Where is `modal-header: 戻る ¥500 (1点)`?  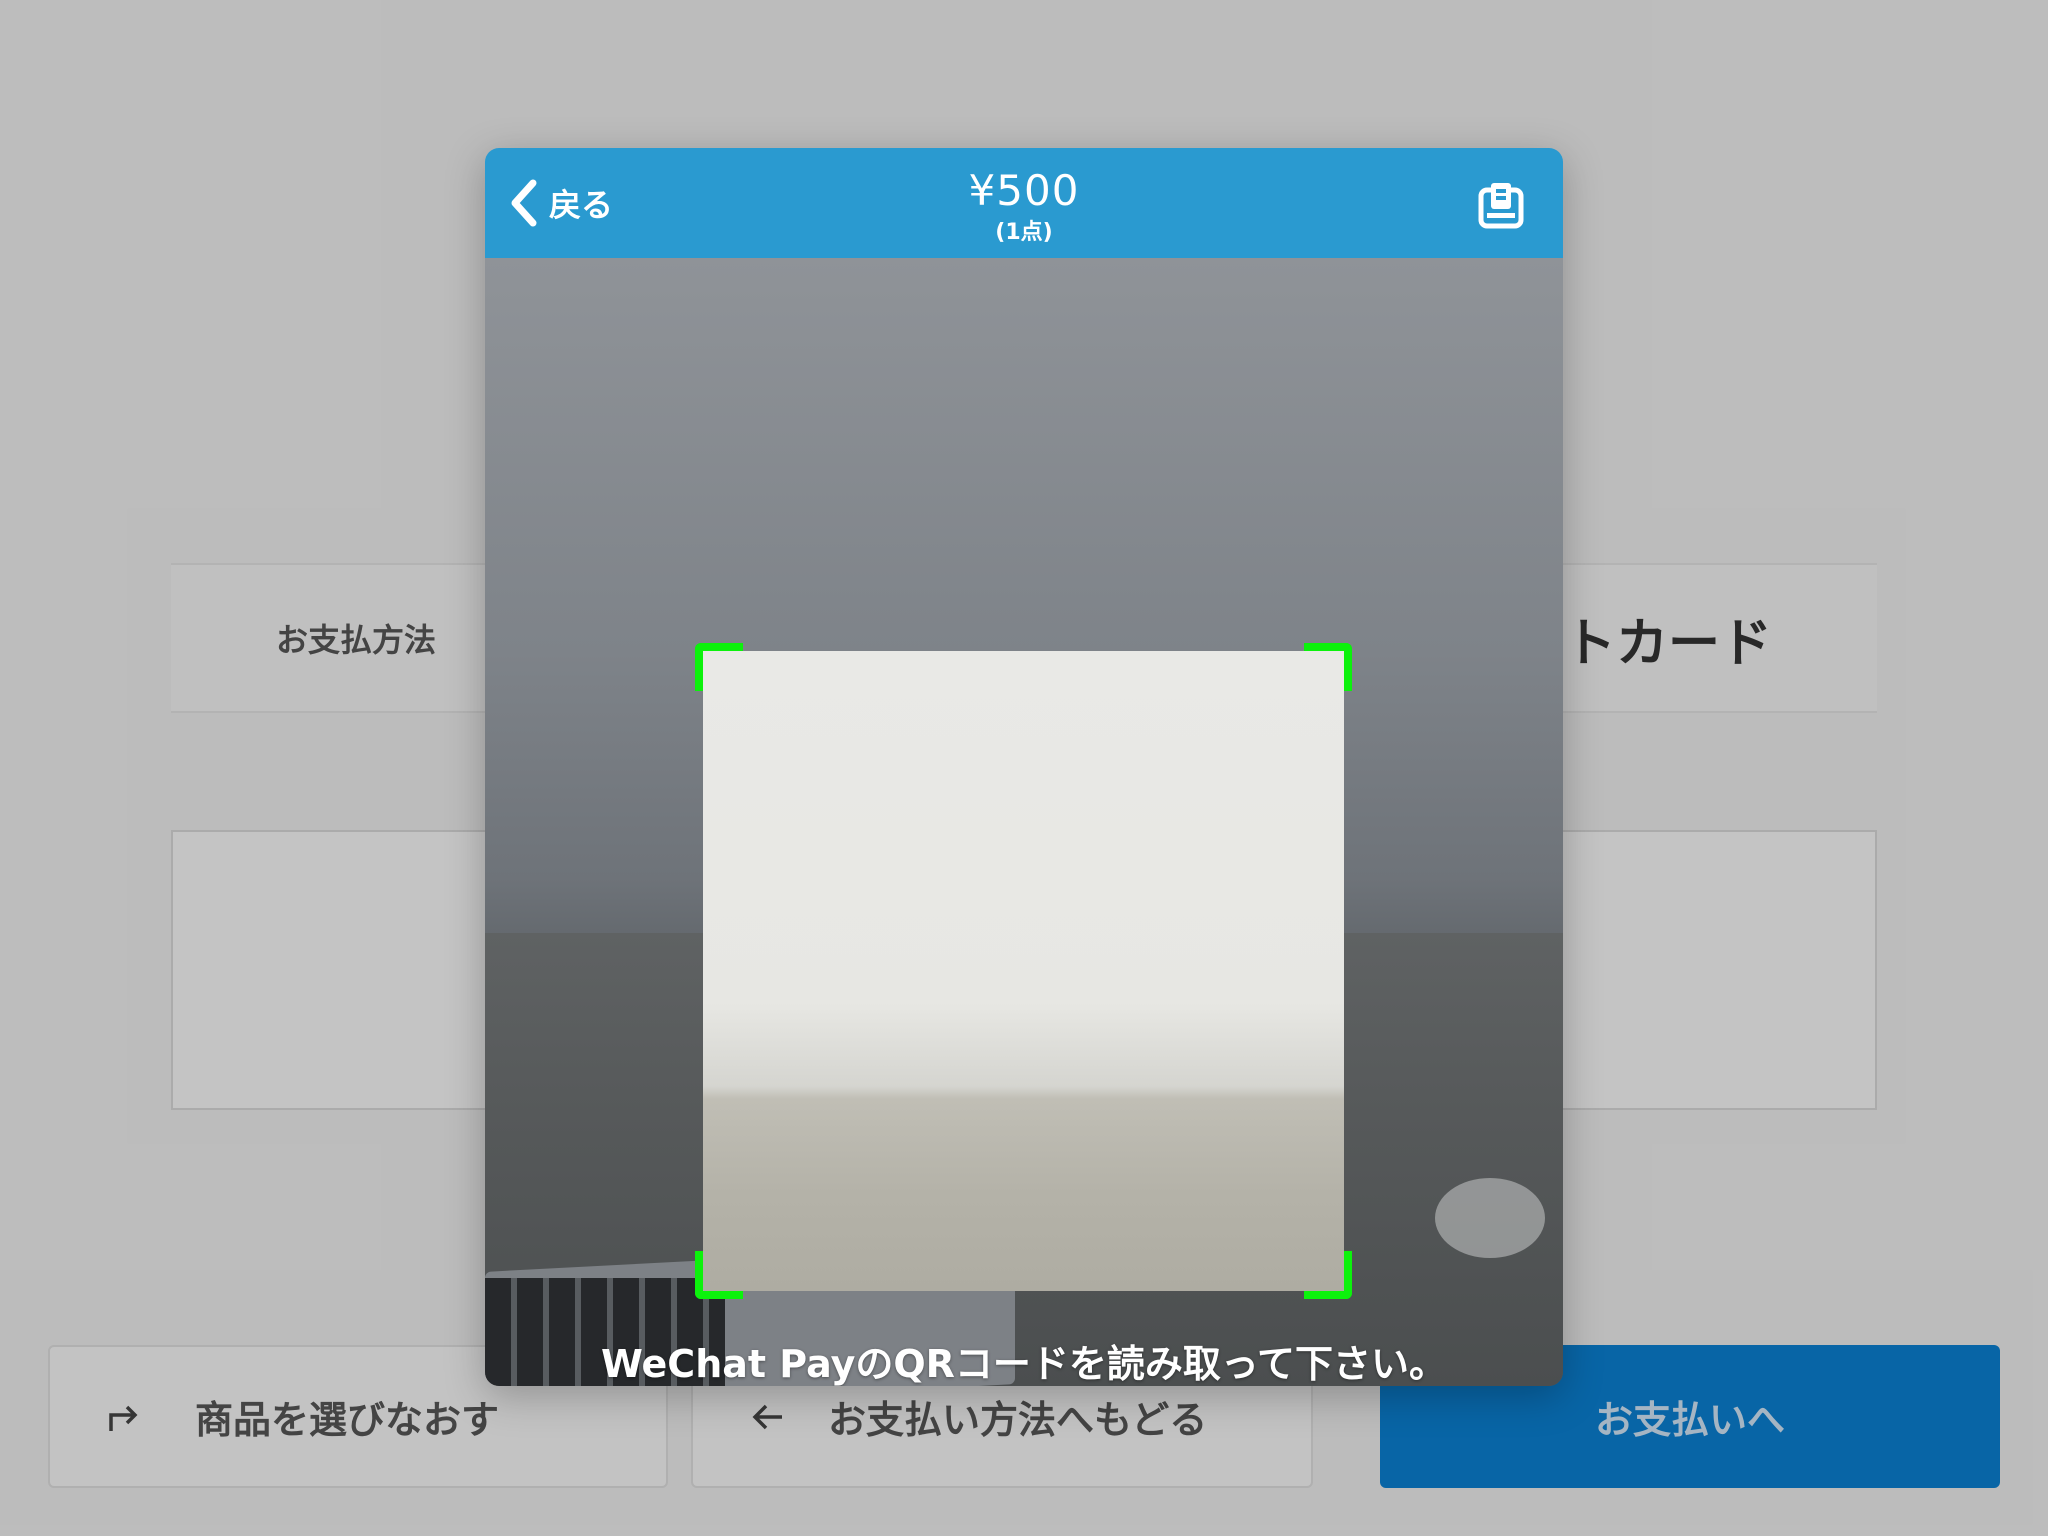 modal-header: 戻る ¥500 (1点) is located at coordinates (1024, 203).